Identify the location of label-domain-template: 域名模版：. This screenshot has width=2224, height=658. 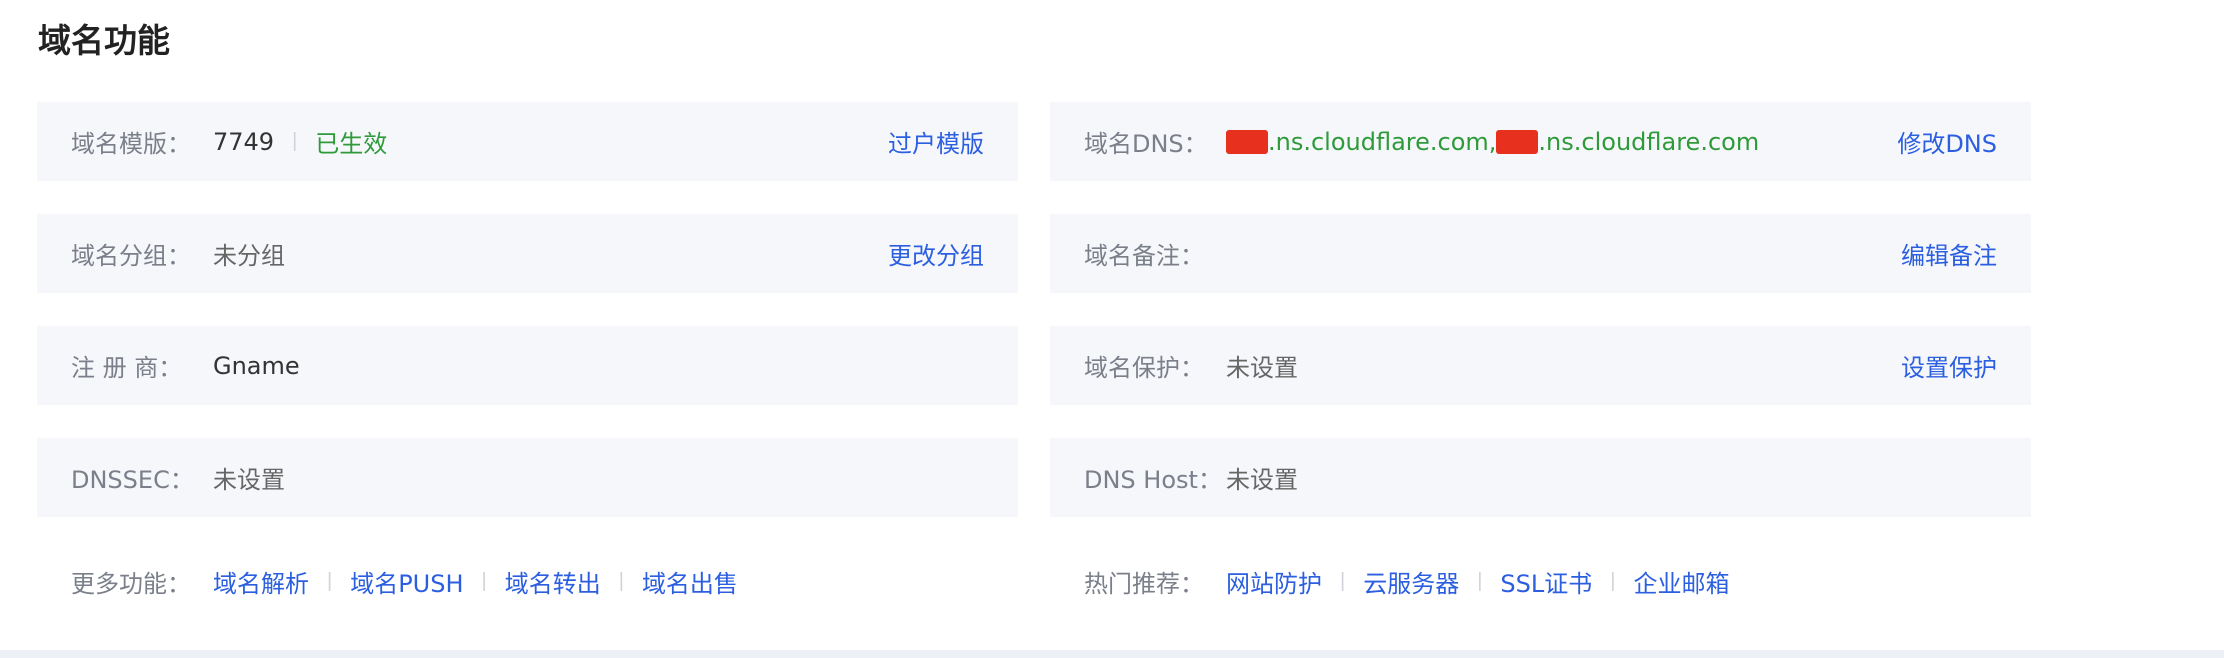
(131, 144).